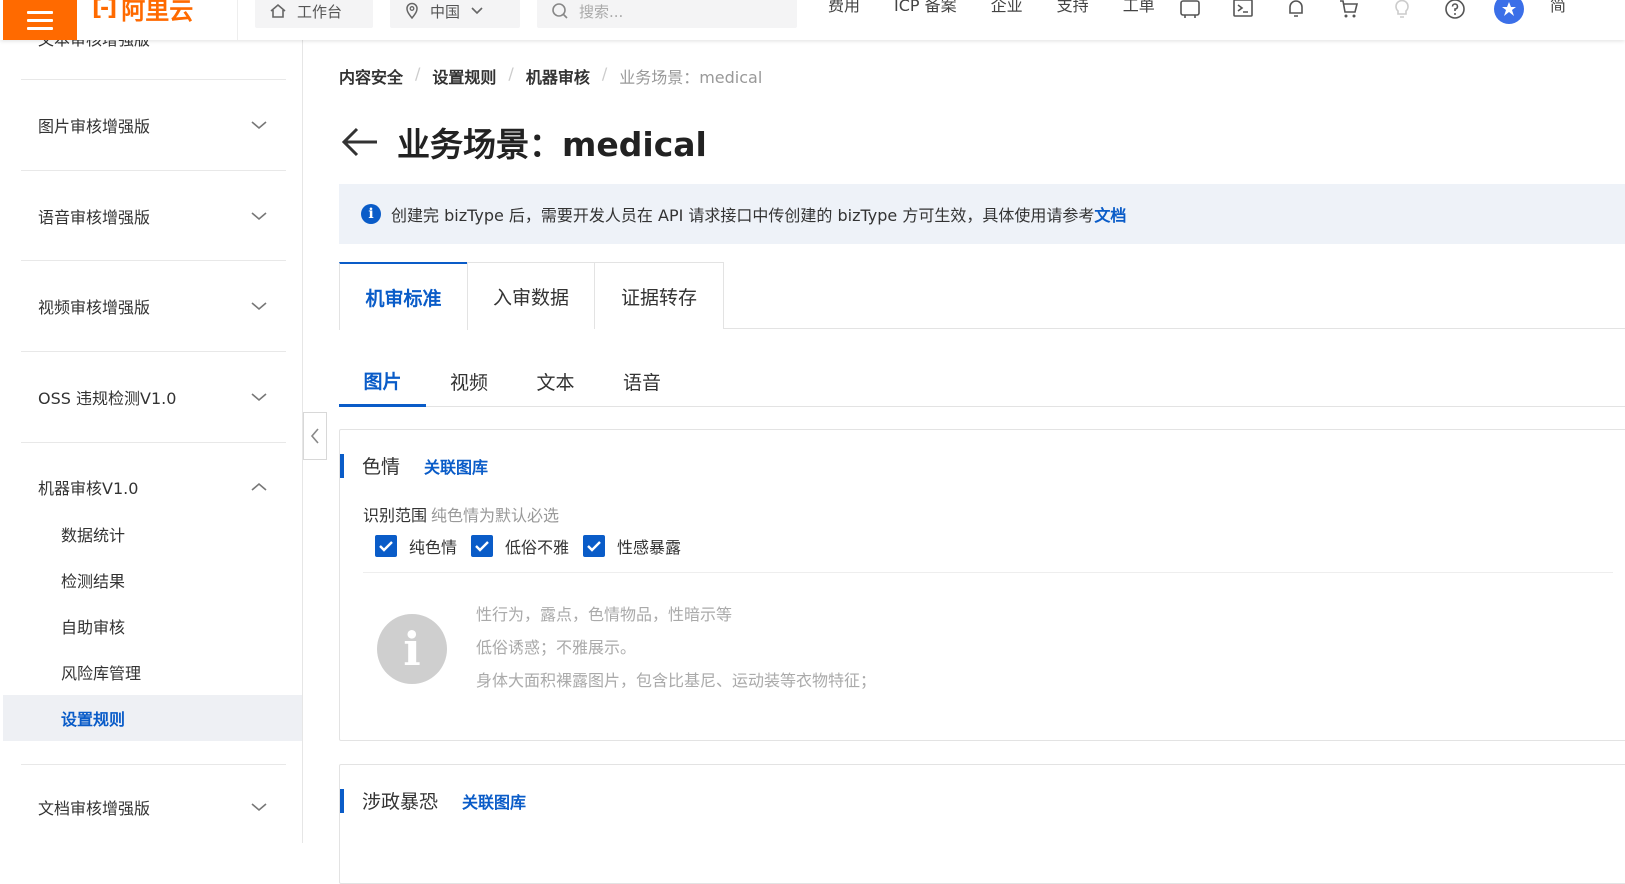  Describe the element at coordinates (359, 142) in the screenshot. I see `back-arrow-icon` at that location.